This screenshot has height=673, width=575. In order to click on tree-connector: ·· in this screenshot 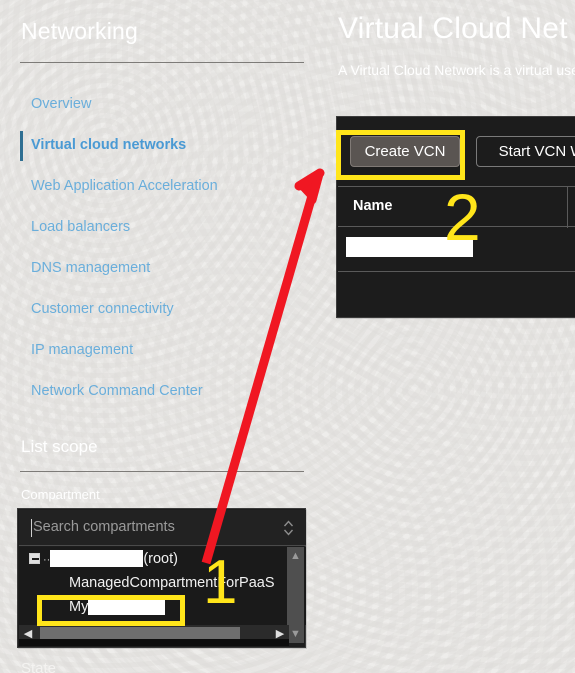, I will do `click(47, 560)`.